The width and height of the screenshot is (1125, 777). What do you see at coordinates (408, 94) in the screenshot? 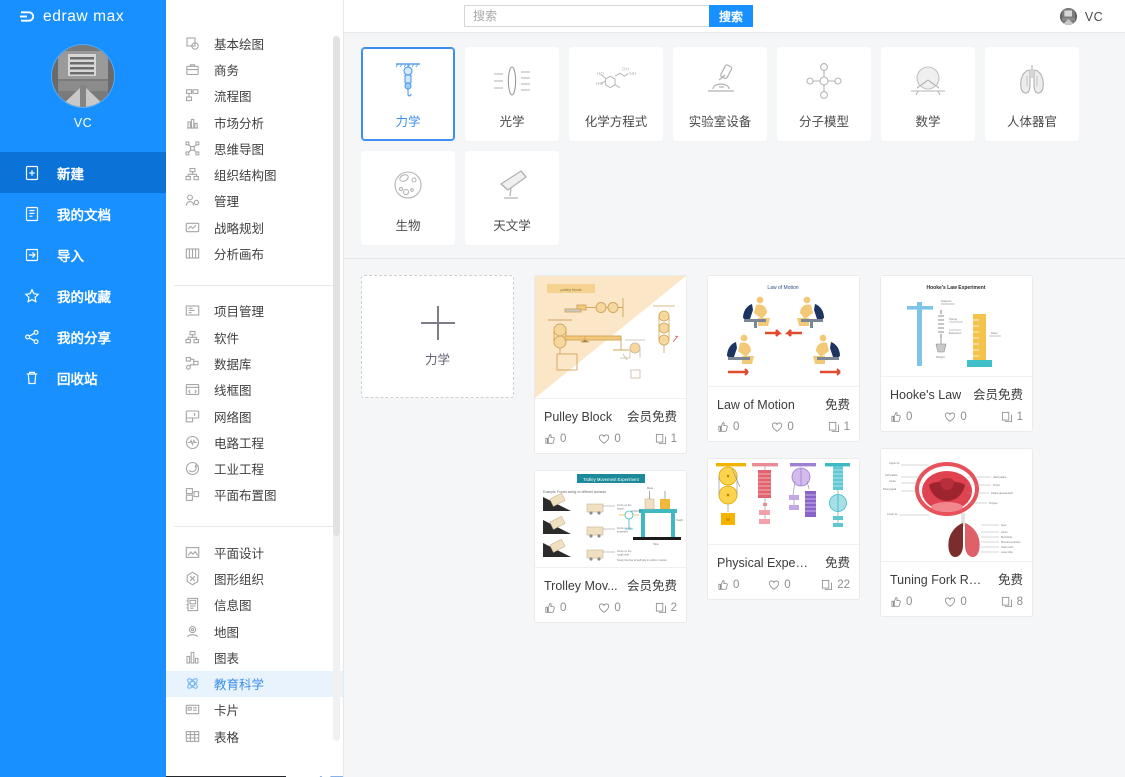
I see `subcategory-tile-mechanics: 力学` at bounding box center [408, 94].